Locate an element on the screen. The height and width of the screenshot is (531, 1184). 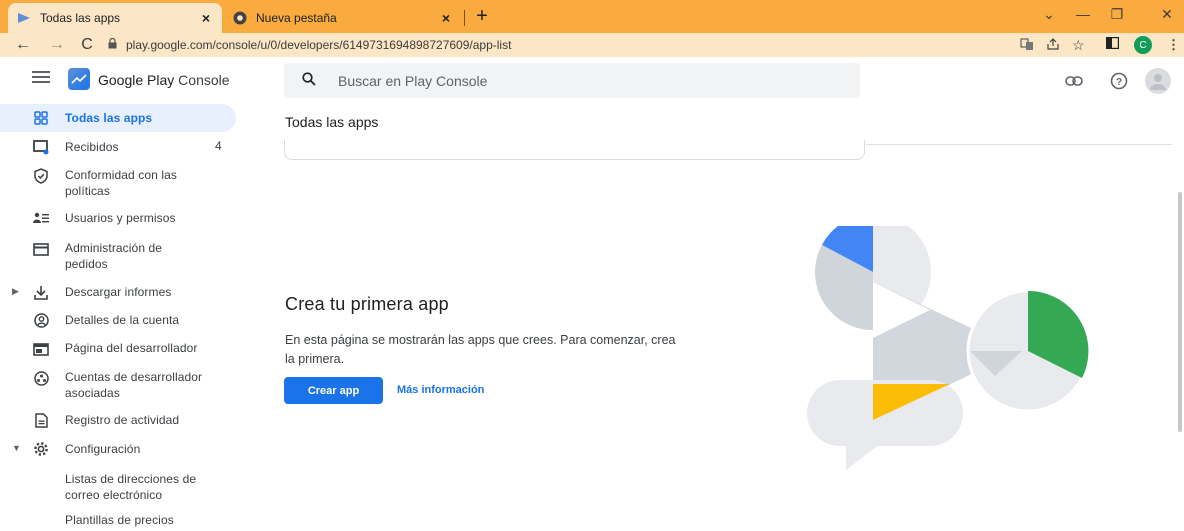
sidebar-item-label: Usuarios y permisos is located at coordinates (120, 218).